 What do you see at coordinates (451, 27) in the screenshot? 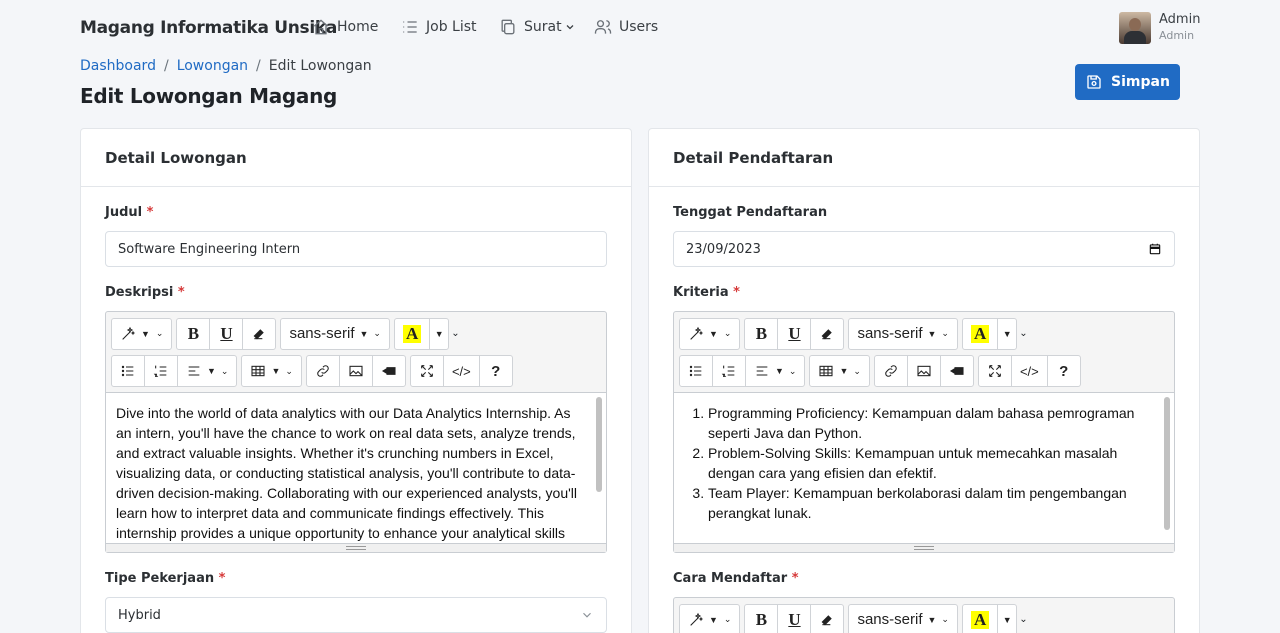
I see `nav-job-list-label: Job List` at bounding box center [451, 27].